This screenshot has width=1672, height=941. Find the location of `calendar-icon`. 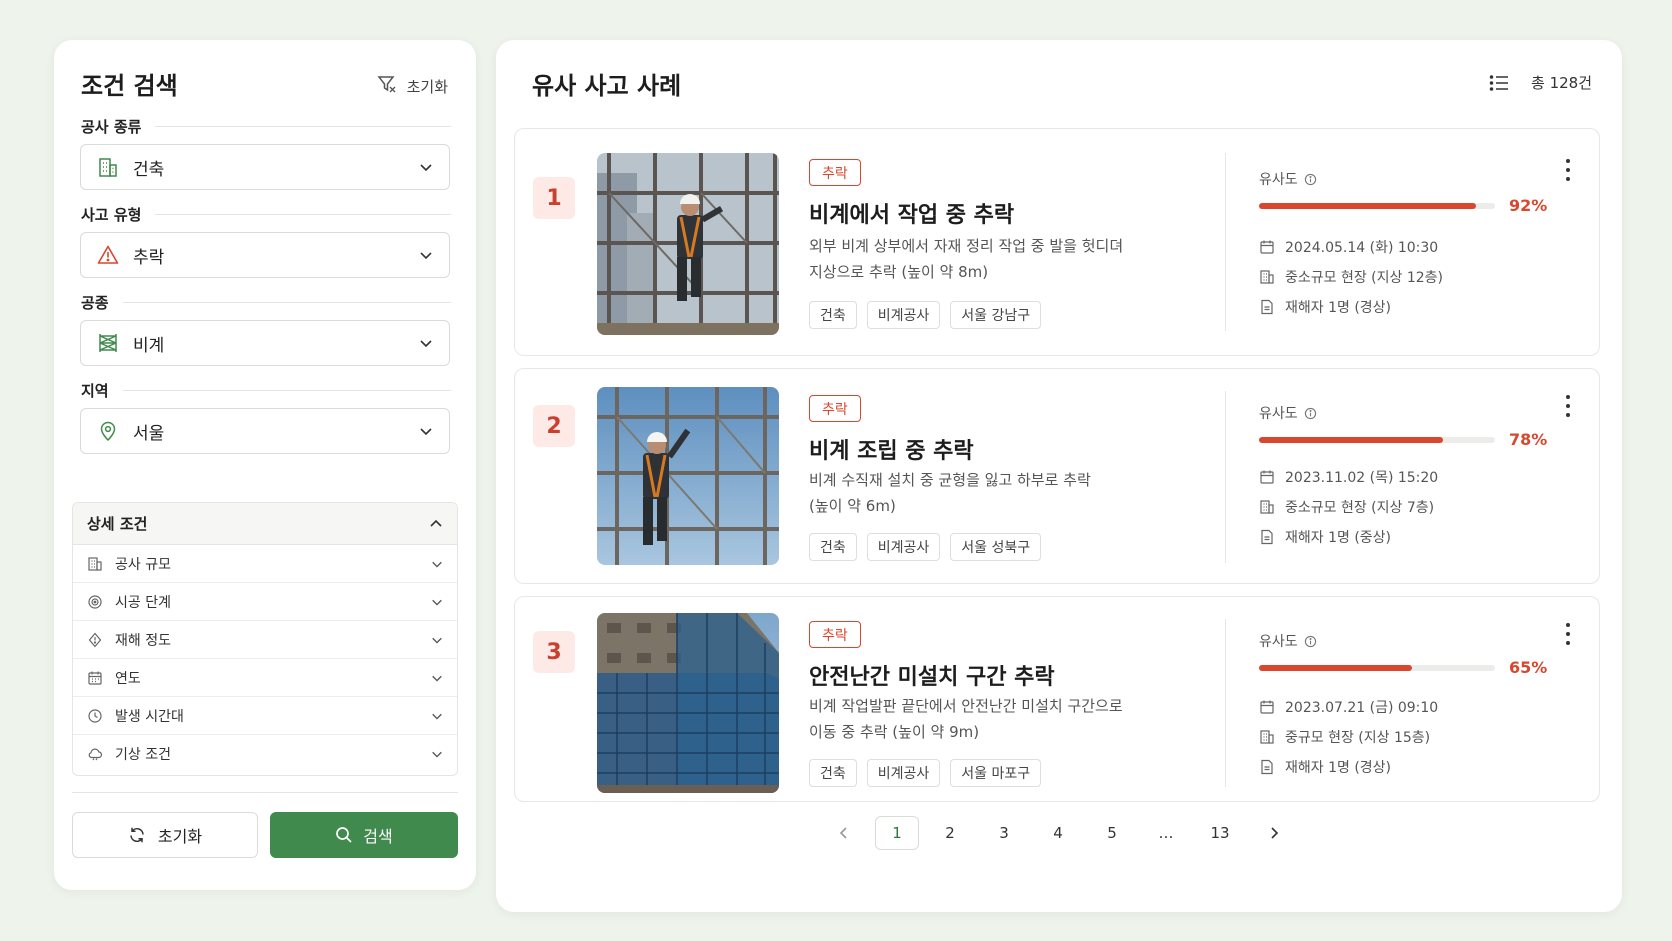

calendar-icon is located at coordinates (95, 678).